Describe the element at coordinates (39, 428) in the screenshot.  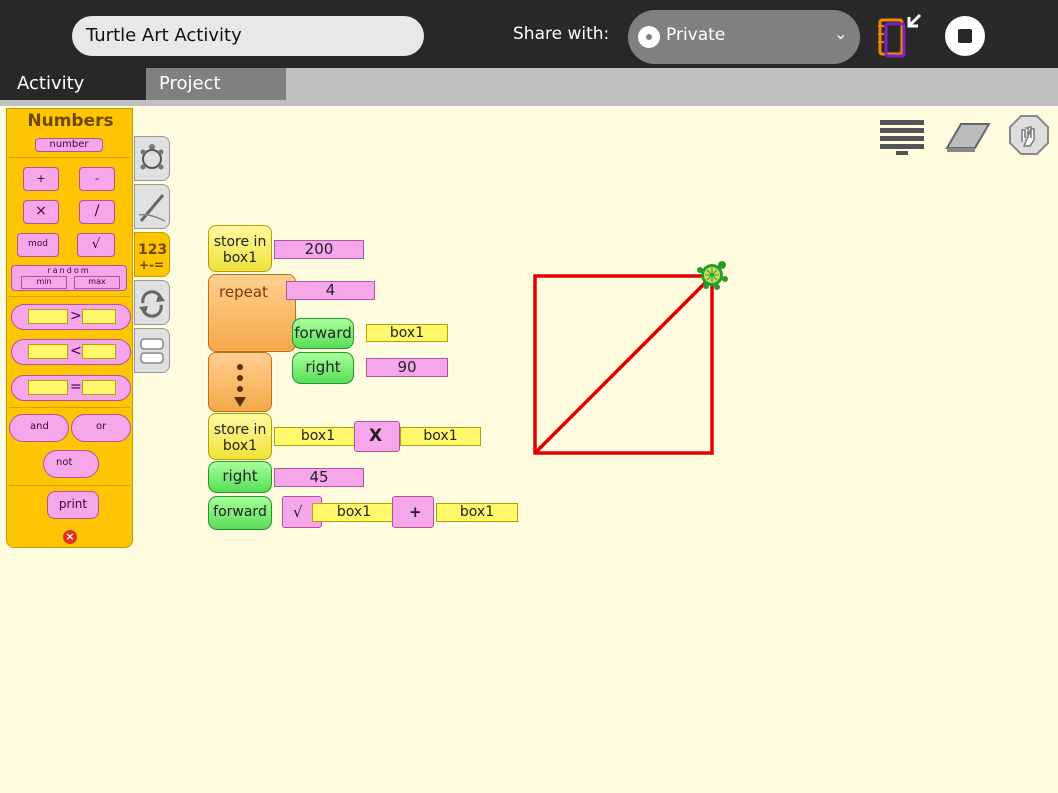
I see `and-block: and` at that location.